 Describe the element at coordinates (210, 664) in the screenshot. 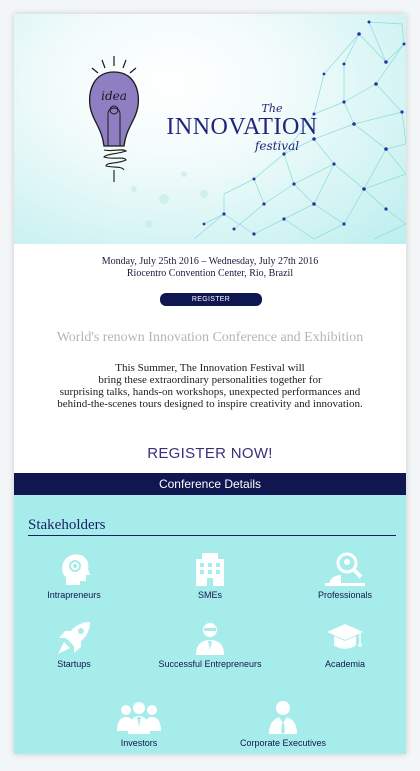

I see `stakeholder-label: Successful Entrepreneurs` at that location.